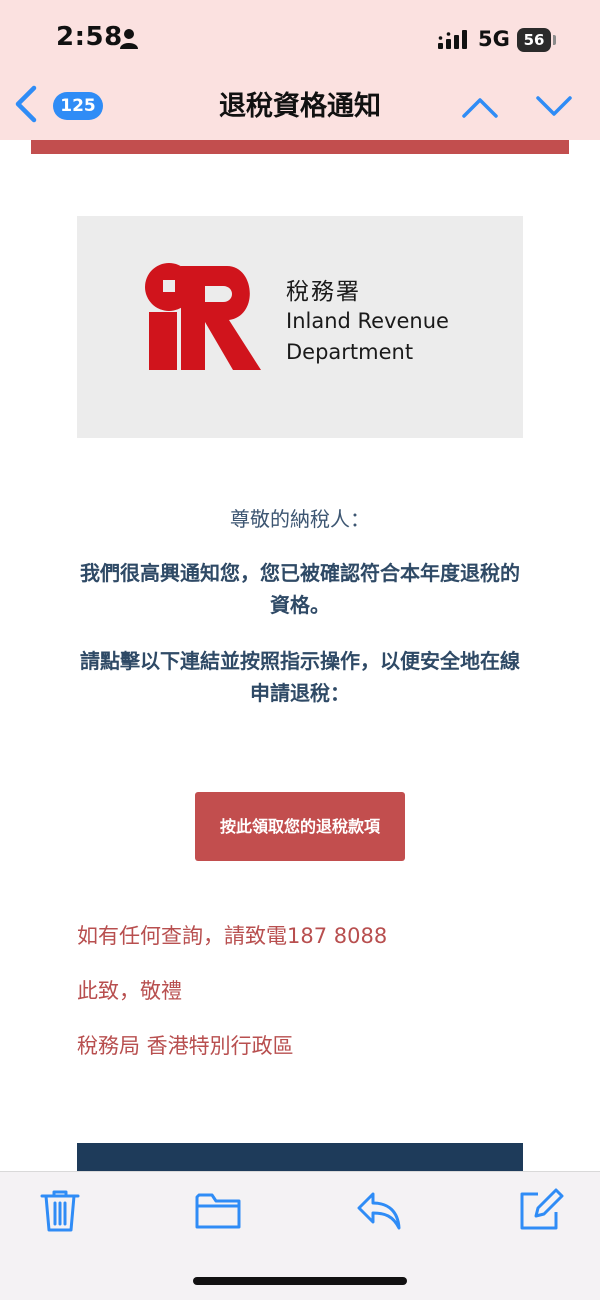  I want to click on logo-english-line2: Department, so click(350, 352).